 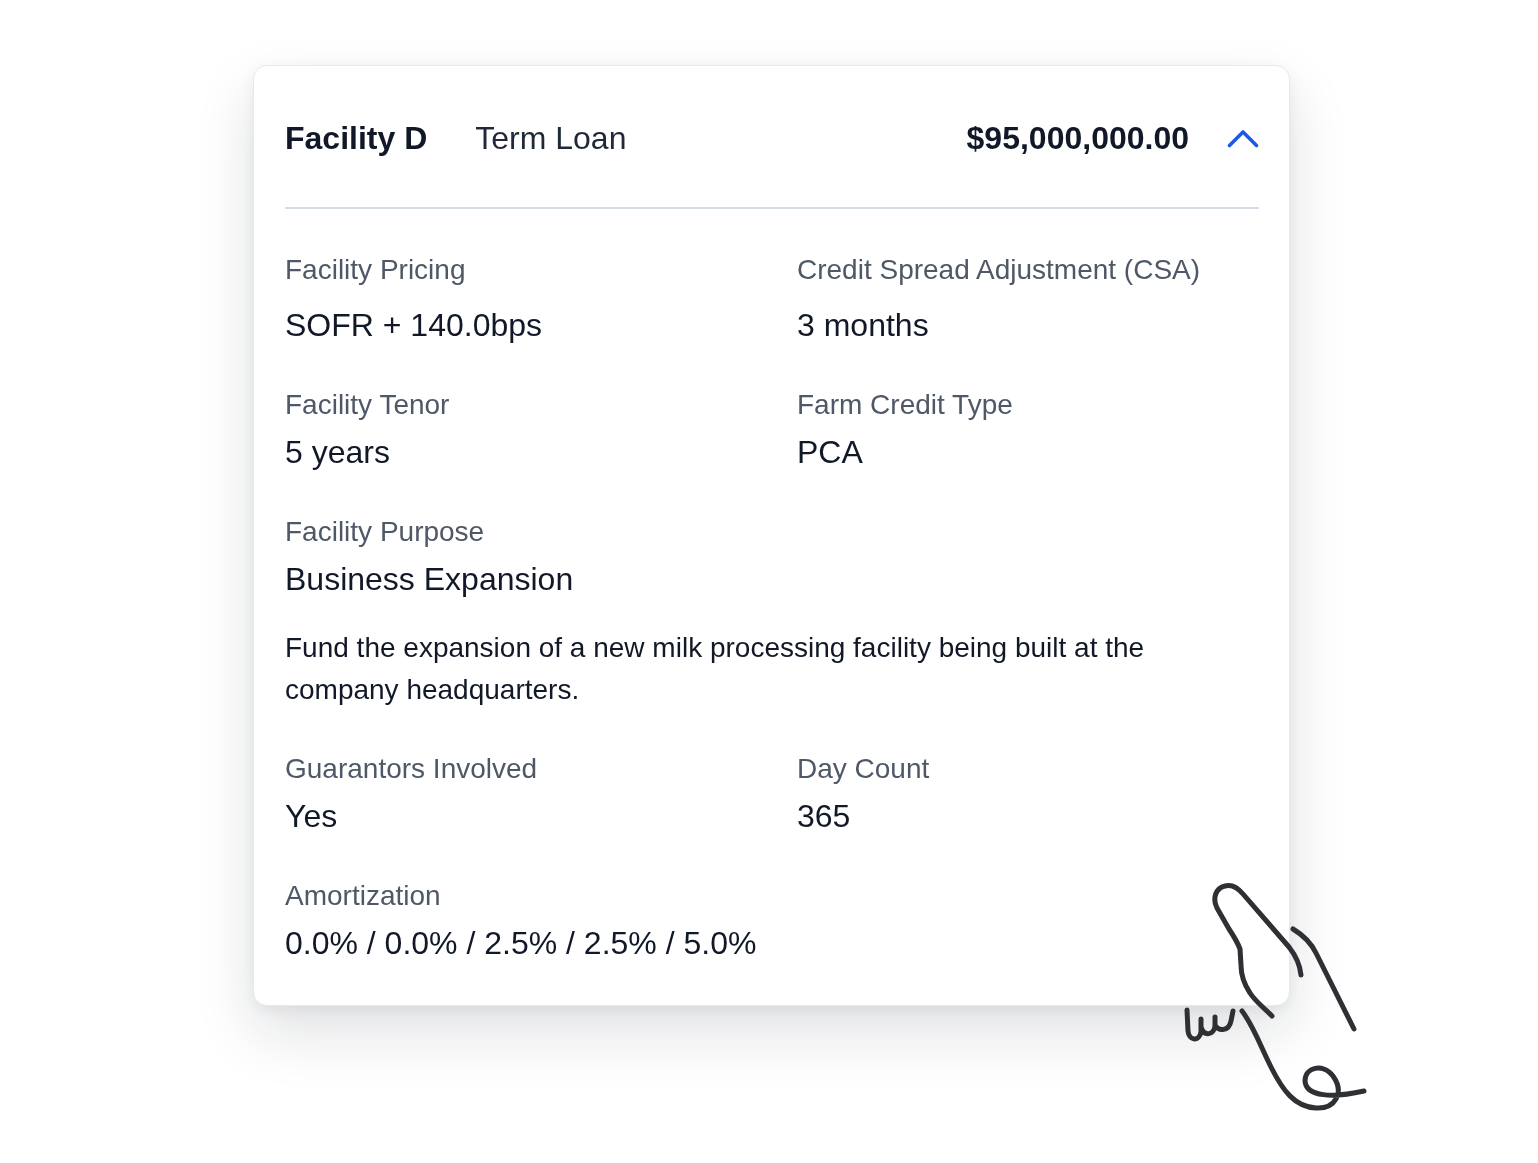 What do you see at coordinates (999, 270) in the screenshot?
I see `field-label: Credit Spread Adjustment (CSA)` at bounding box center [999, 270].